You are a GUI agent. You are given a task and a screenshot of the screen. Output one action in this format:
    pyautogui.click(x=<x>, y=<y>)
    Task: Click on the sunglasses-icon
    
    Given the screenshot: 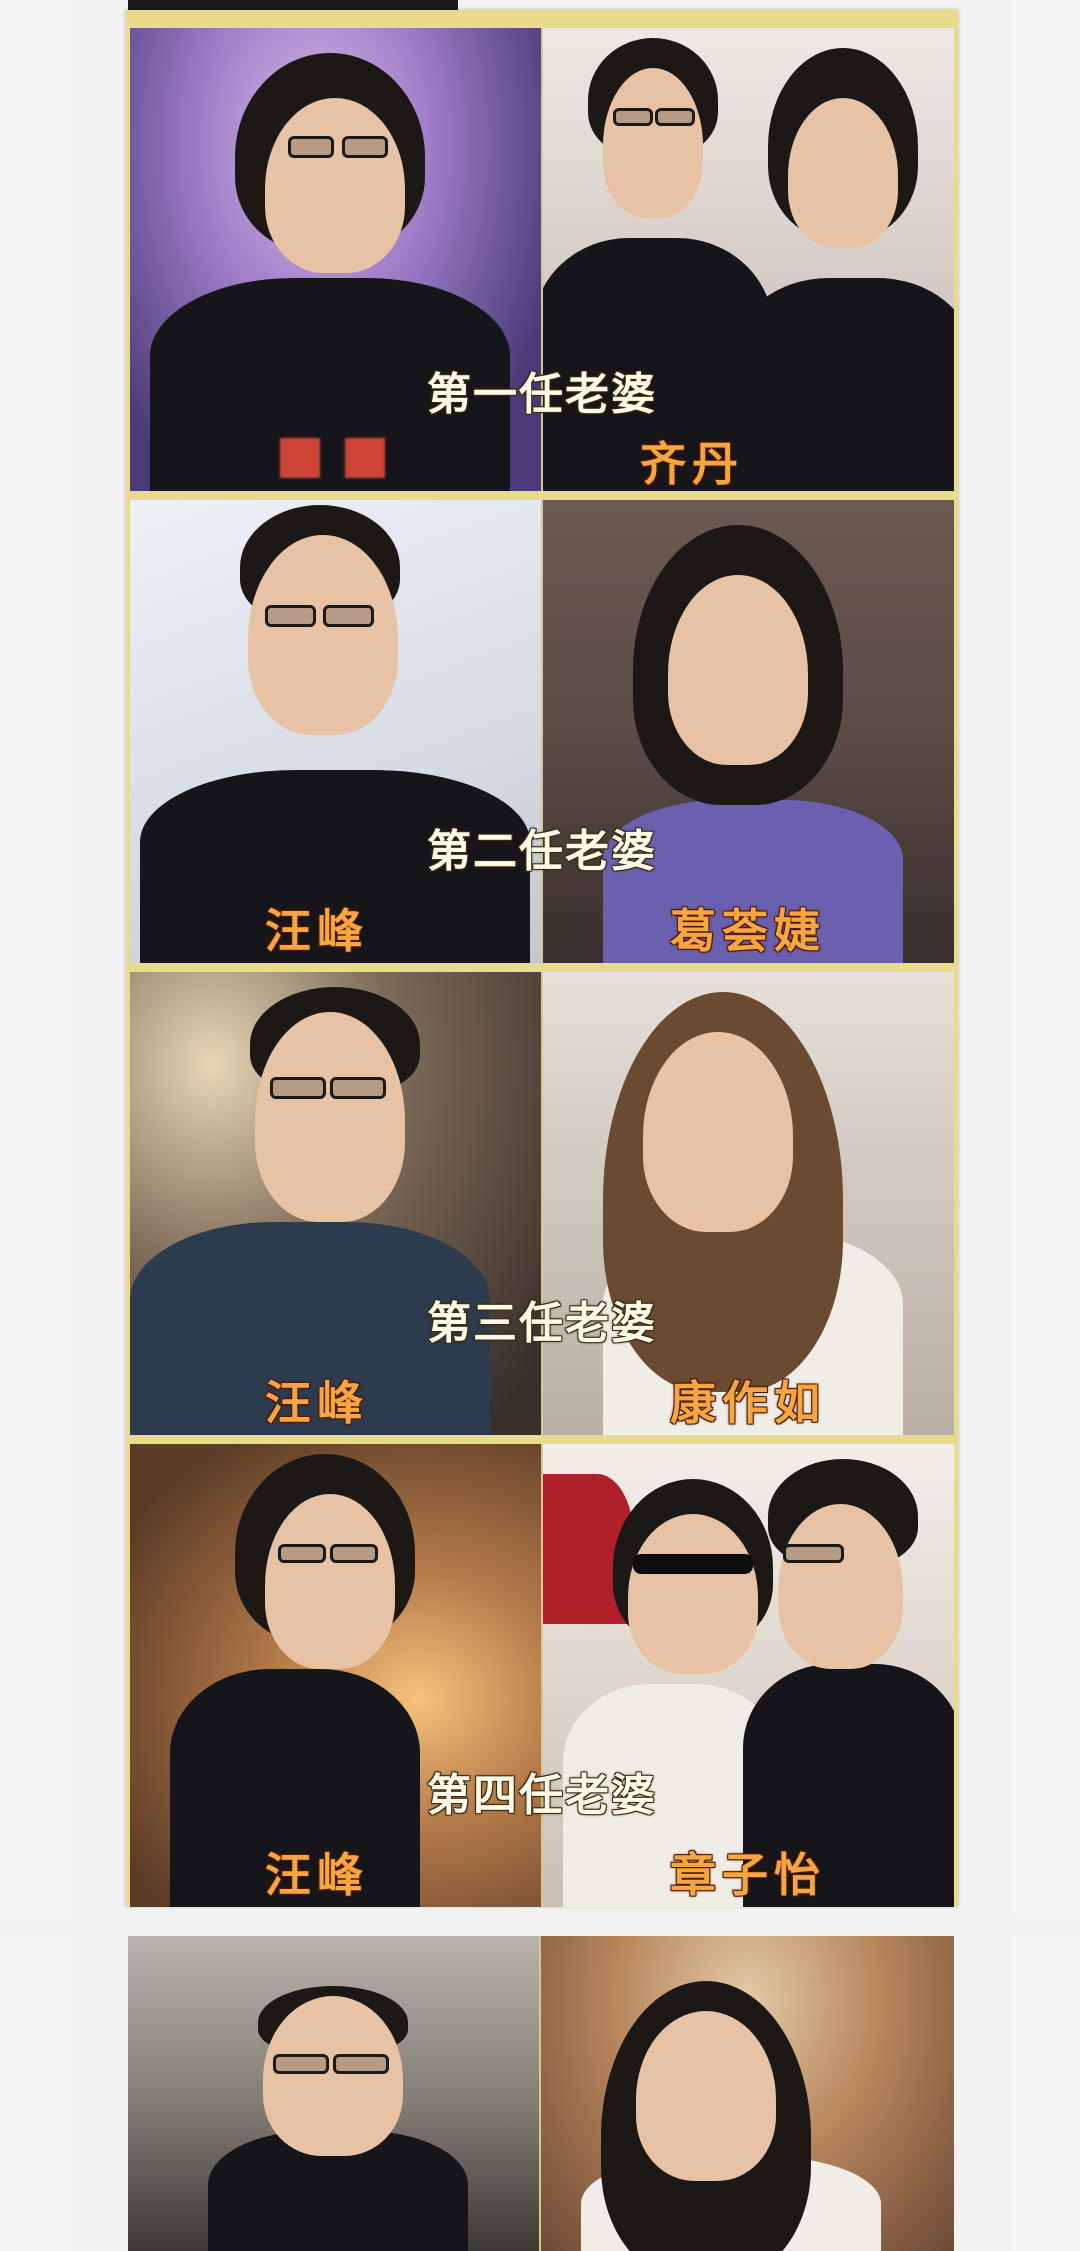 What is the action you would take?
    pyautogui.click(x=693, y=1564)
    